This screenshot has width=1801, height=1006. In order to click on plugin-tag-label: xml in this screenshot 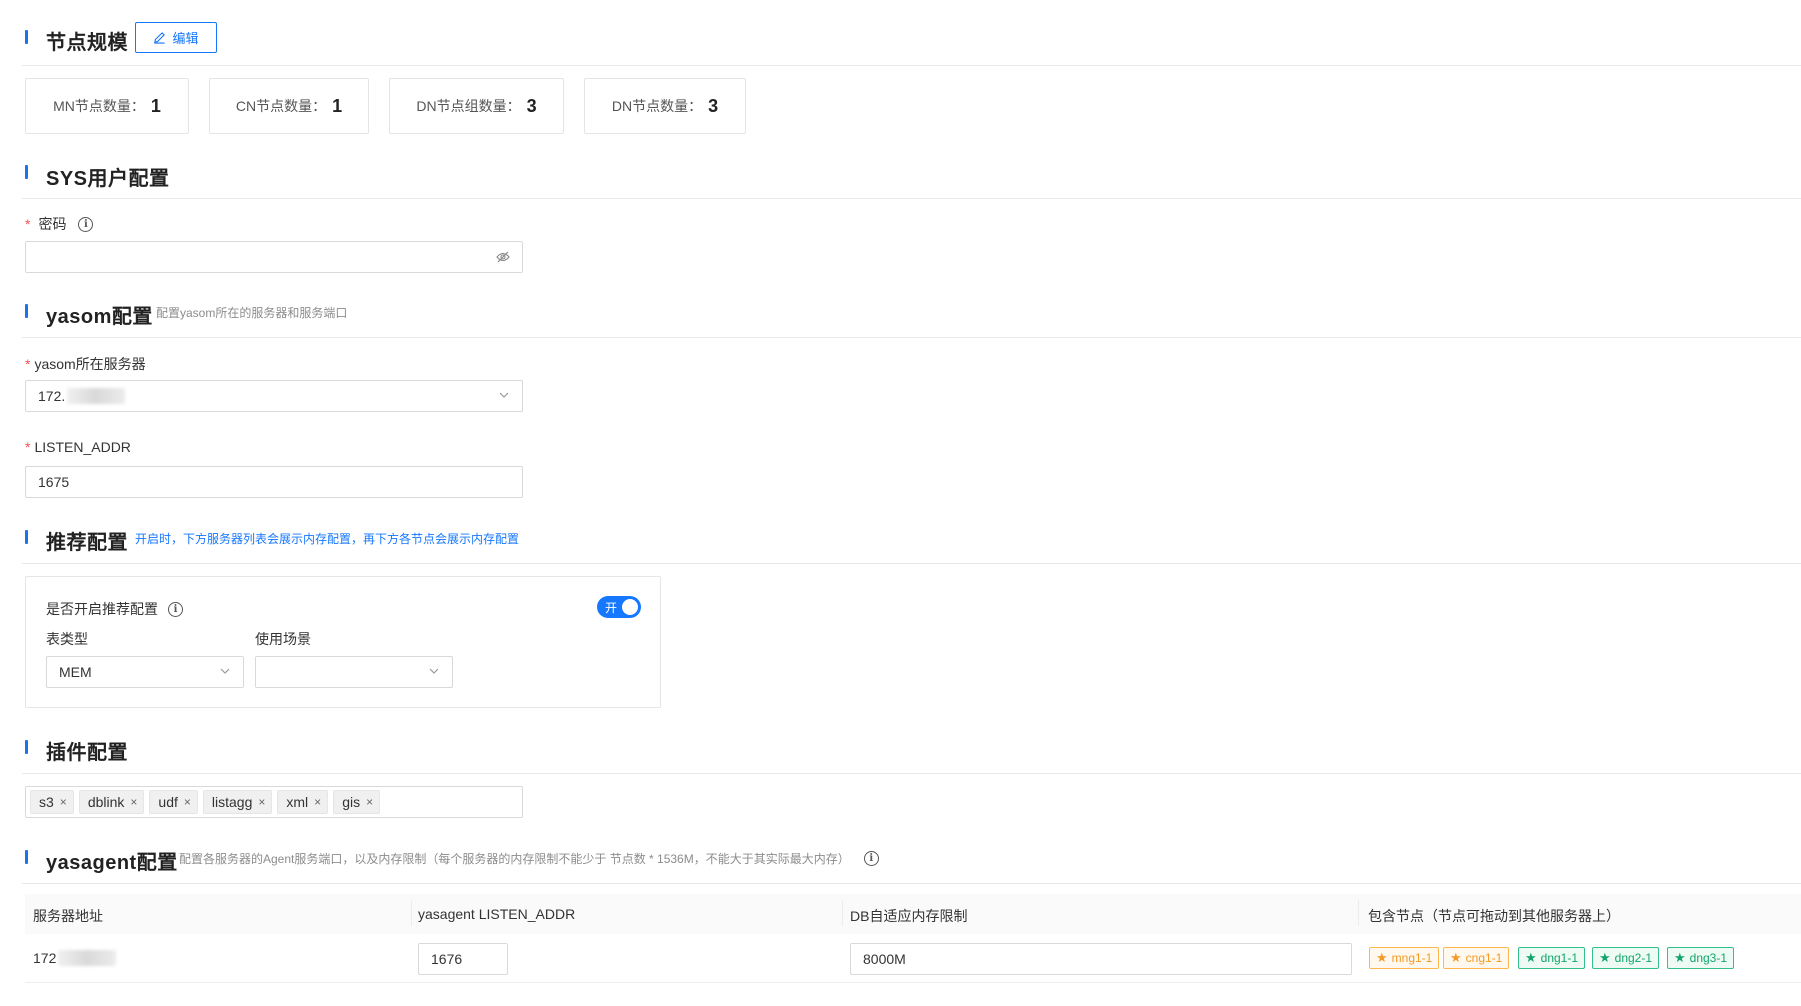, I will do `click(297, 802)`.